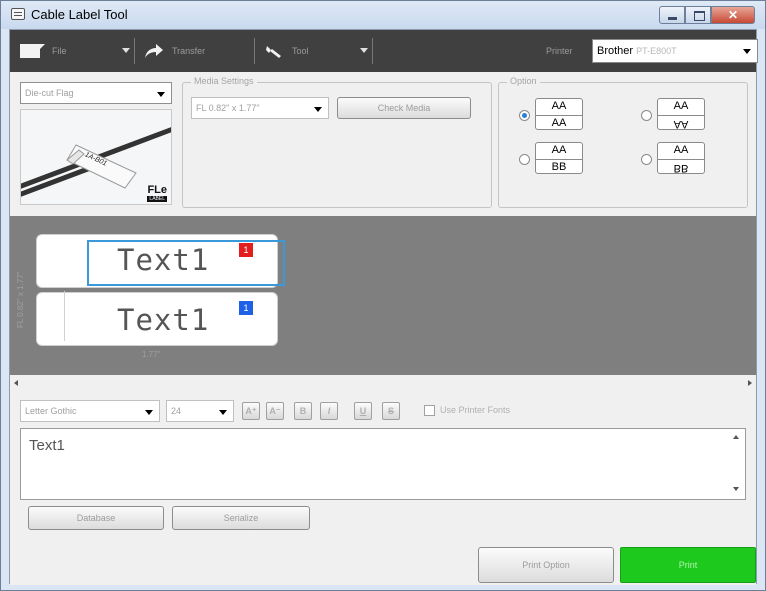  I want to click on option-3-bottom: BB, so click(559, 166).